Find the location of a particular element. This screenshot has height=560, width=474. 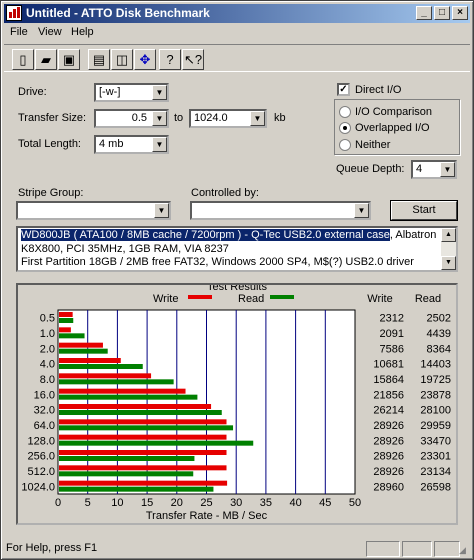

transfer-size-from-select: 0.5 ▼ is located at coordinates (131, 118).